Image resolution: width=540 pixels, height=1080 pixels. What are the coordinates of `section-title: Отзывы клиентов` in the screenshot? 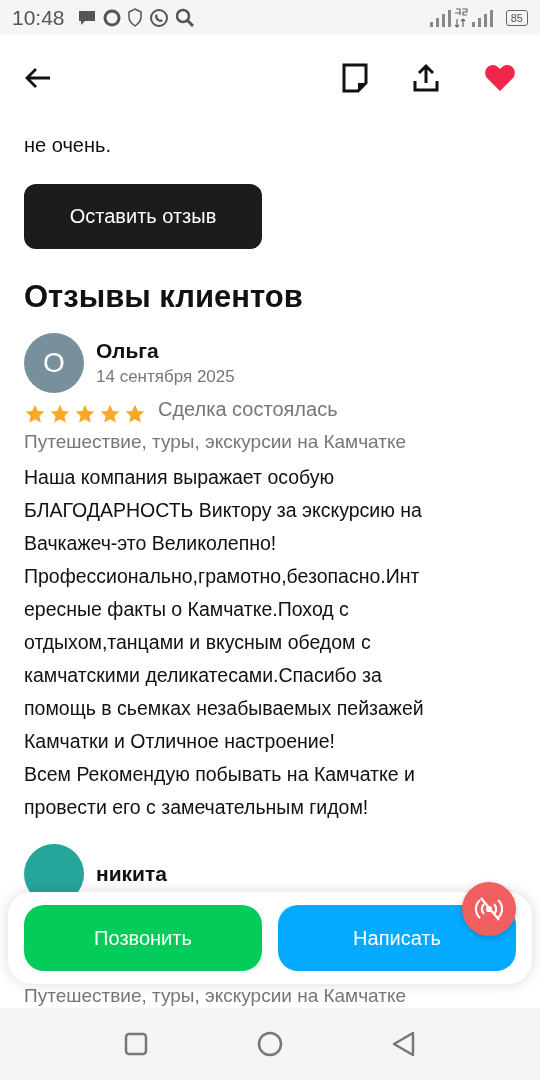 It's located at (164, 297).